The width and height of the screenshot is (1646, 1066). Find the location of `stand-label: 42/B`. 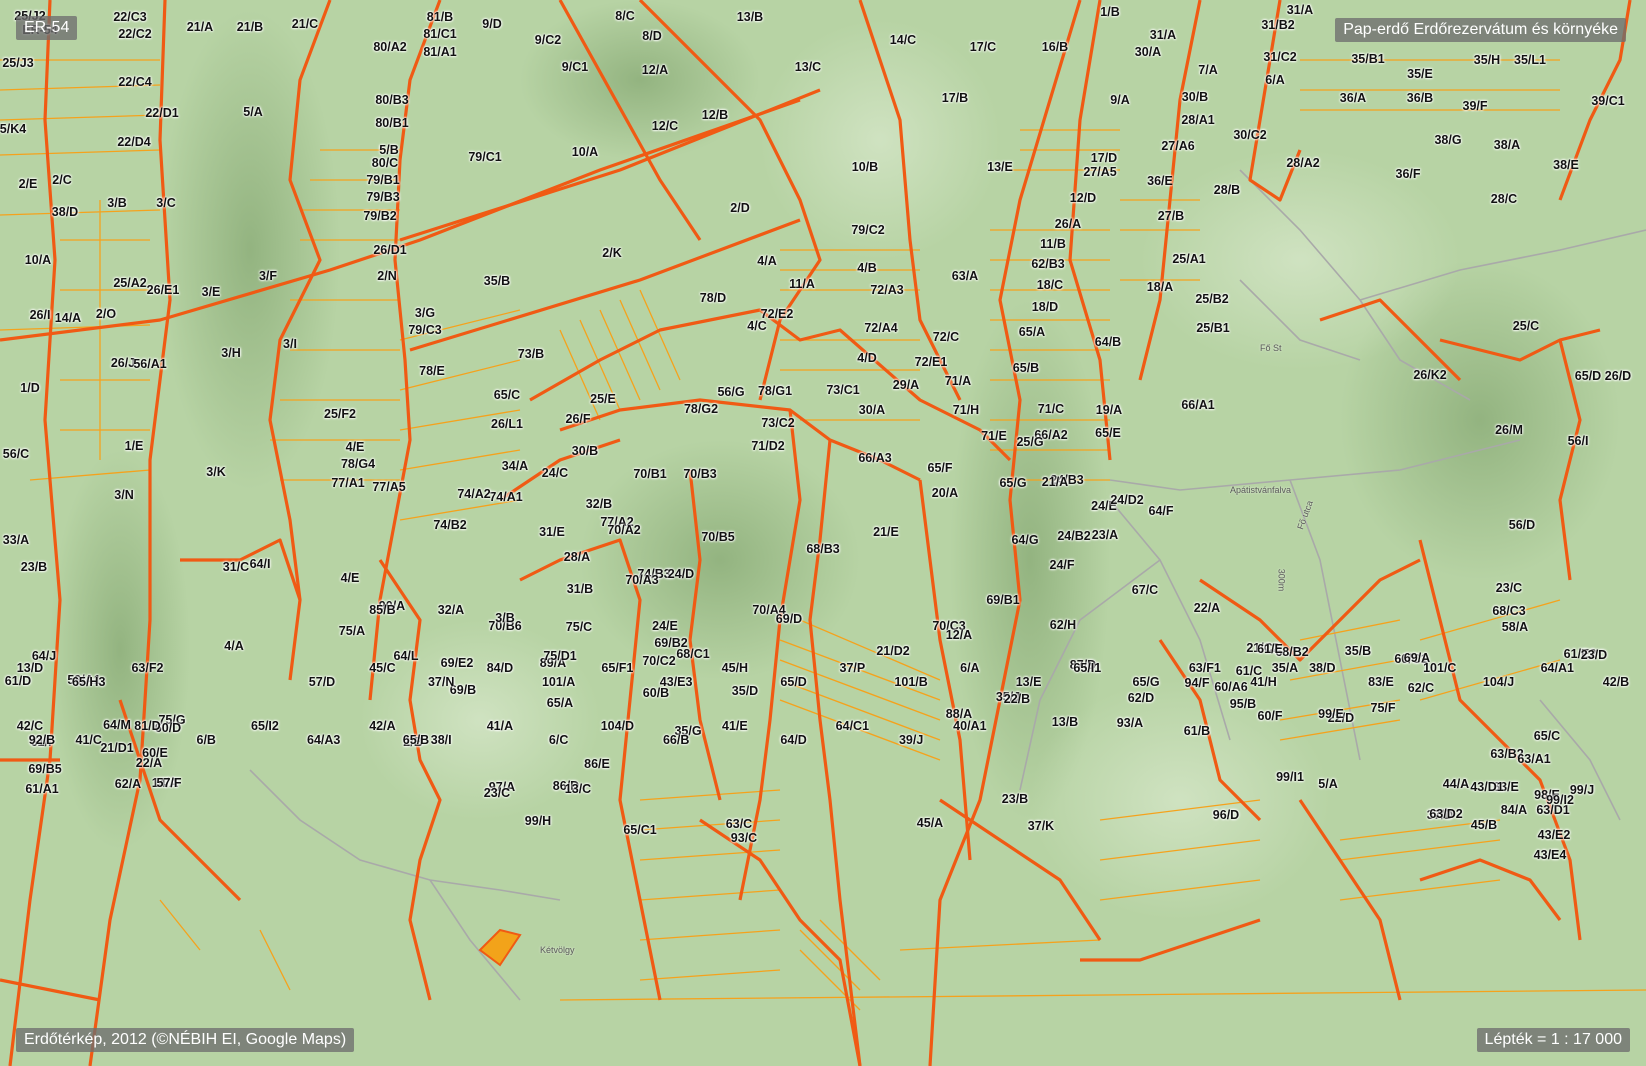

stand-label: 42/B is located at coordinates (1616, 682).